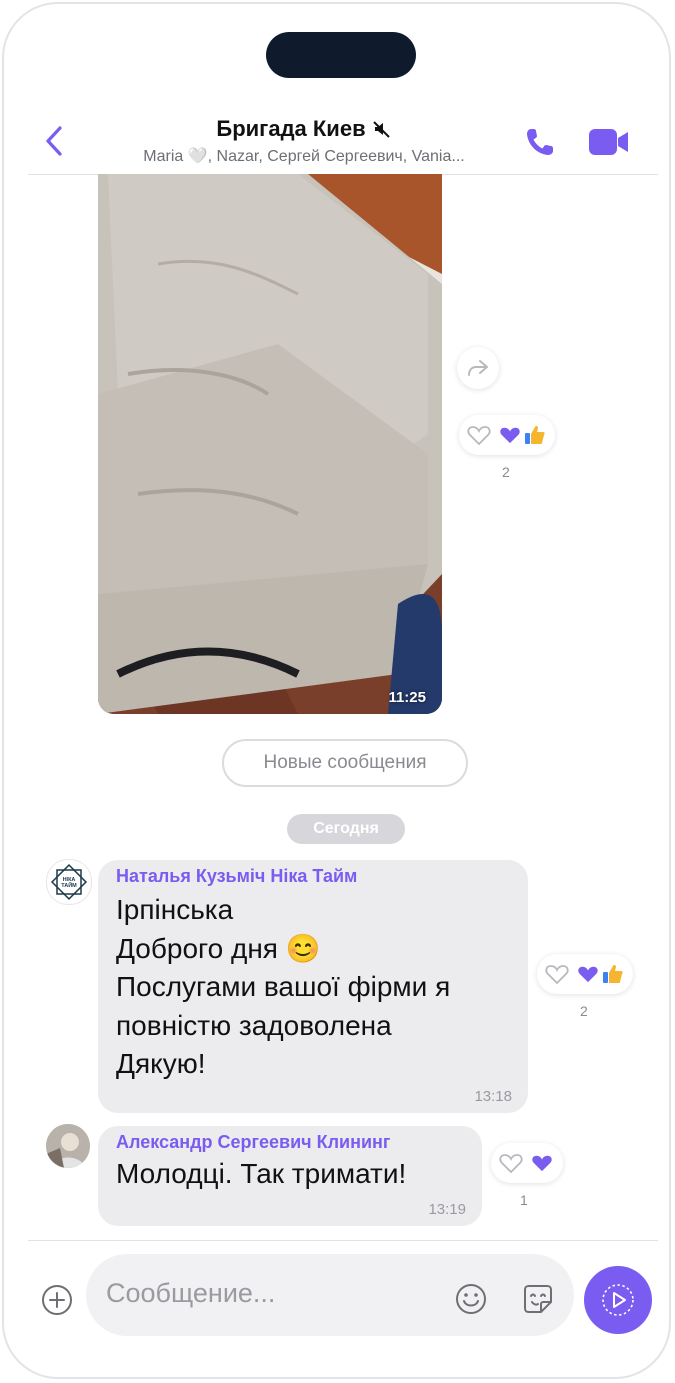 Image resolution: width=675 pixels, height=1383 pixels. Describe the element at coordinates (57, 1300) in the screenshot. I see `plus-icon` at that location.